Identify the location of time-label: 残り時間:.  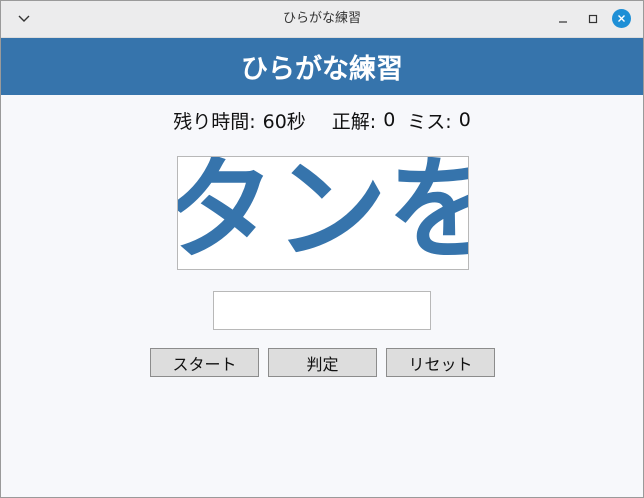
(214, 121).